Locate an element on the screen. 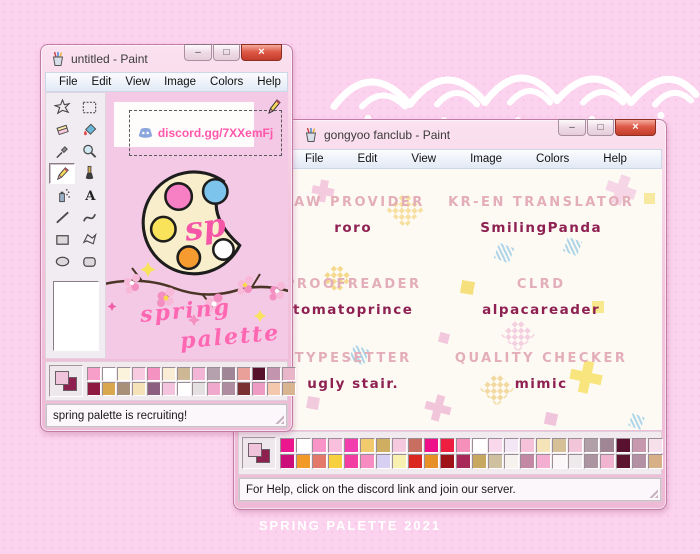 The image size is (700, 554). drawing-canvas: discord.gg/7XXemFj sp spring palette is located at coordinates (197, 225).